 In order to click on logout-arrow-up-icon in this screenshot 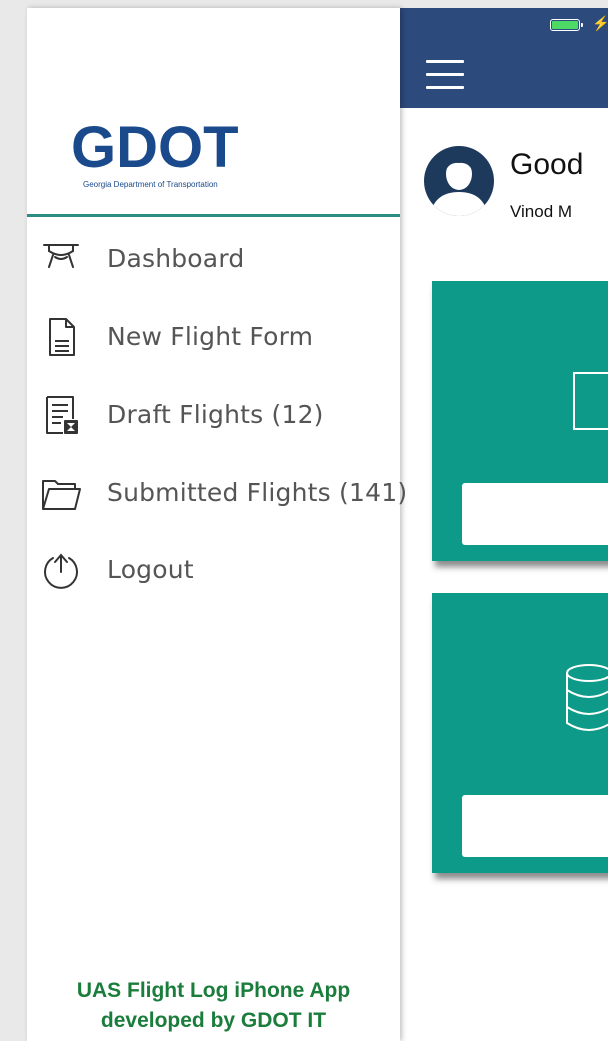, I will do `click(61, 571)`.